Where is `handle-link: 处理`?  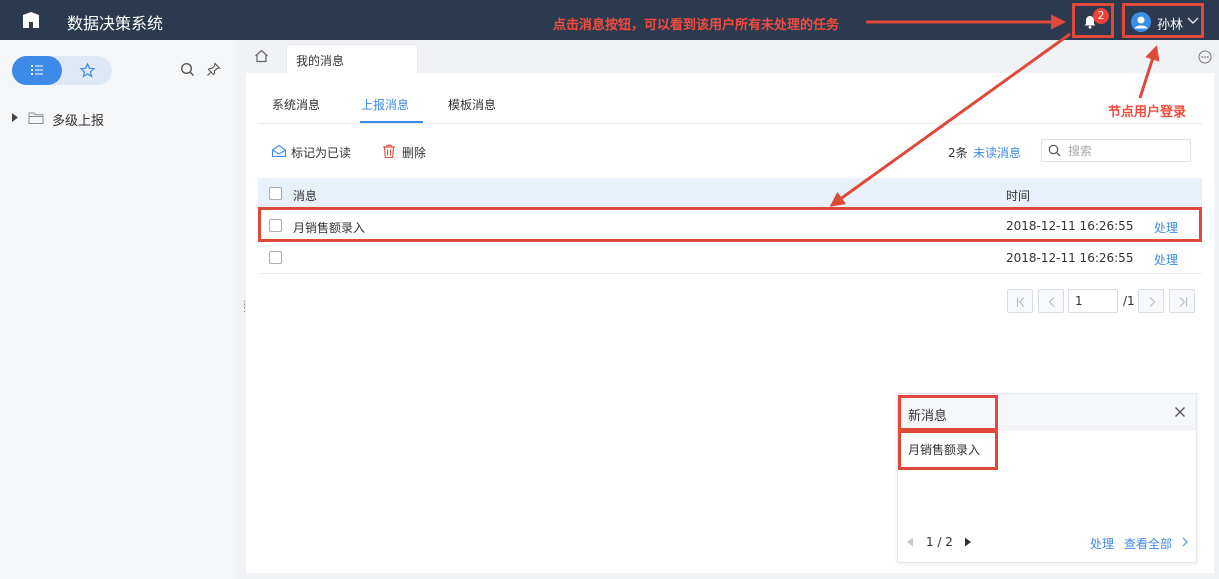 handle-link: 处理 is located at coordinates (1166, 259).